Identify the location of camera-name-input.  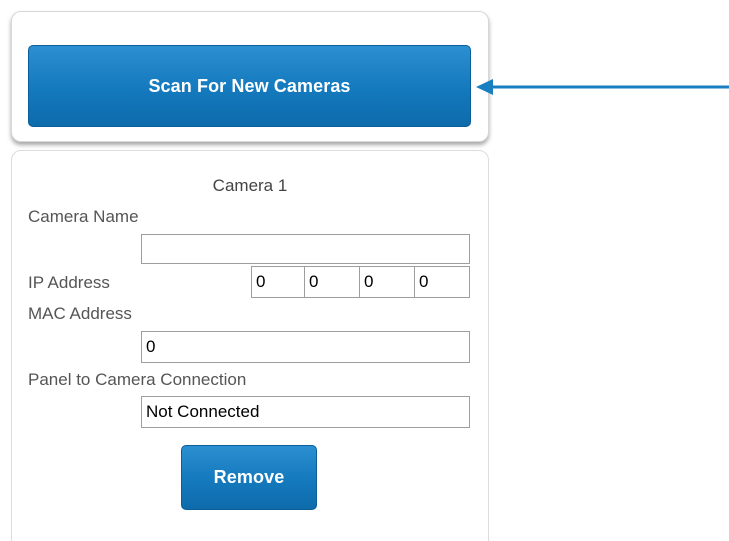
(305, 249).